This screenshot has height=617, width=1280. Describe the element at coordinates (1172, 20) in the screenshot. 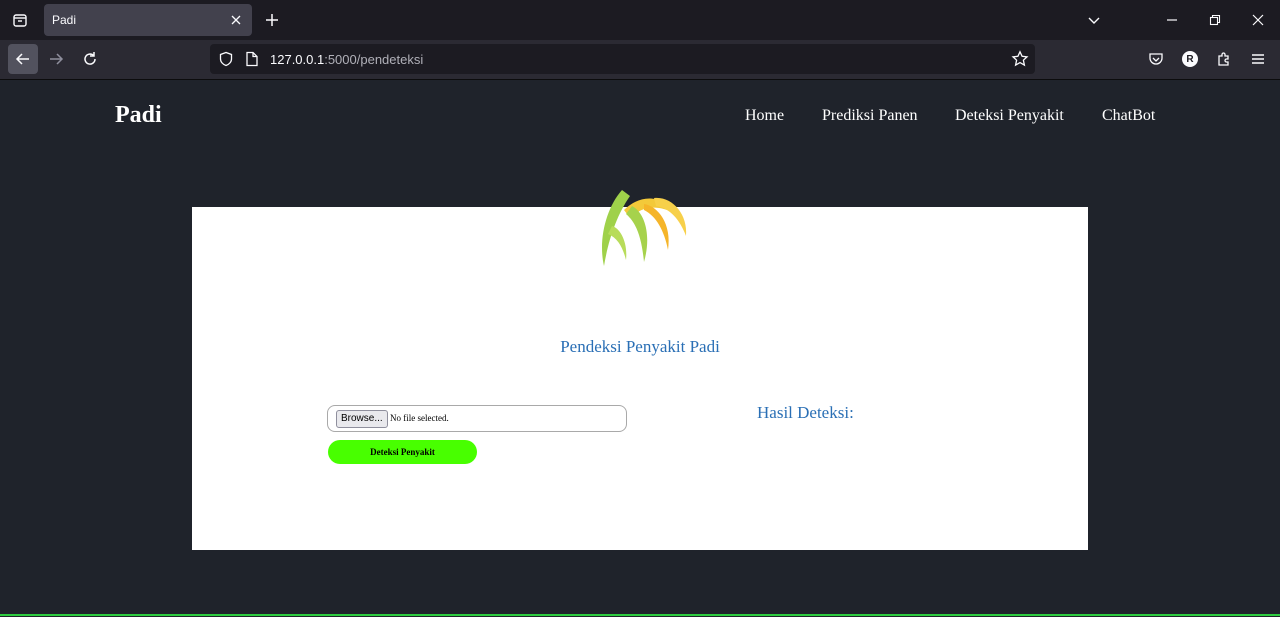

I see `minimize-icon` at that location.